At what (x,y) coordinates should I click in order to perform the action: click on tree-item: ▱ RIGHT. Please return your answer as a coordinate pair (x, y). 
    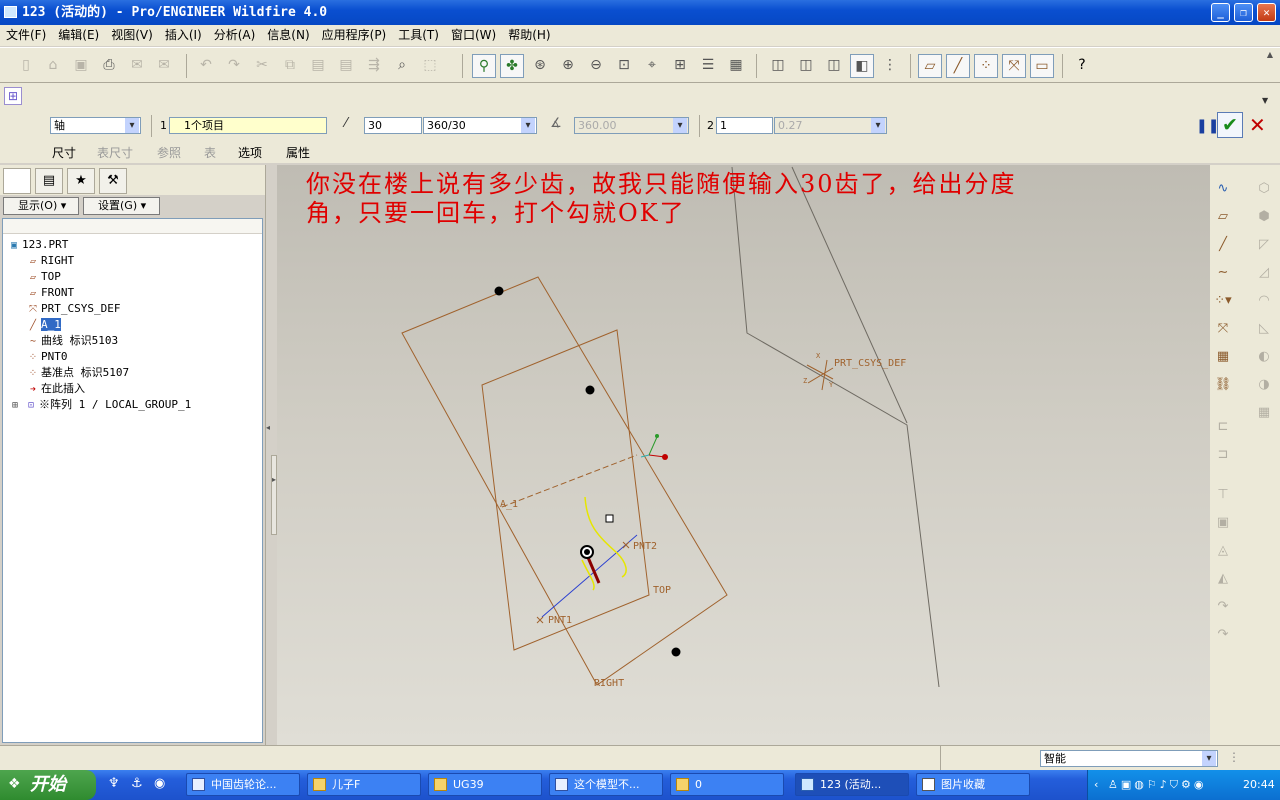
    Looking at the image, I should click on (49, 261).